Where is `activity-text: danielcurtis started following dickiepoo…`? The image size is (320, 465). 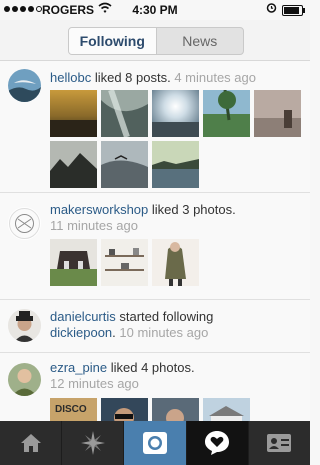
activity-text: danielcurtis started following dickiepoo… is located at coordinates (132, 324).